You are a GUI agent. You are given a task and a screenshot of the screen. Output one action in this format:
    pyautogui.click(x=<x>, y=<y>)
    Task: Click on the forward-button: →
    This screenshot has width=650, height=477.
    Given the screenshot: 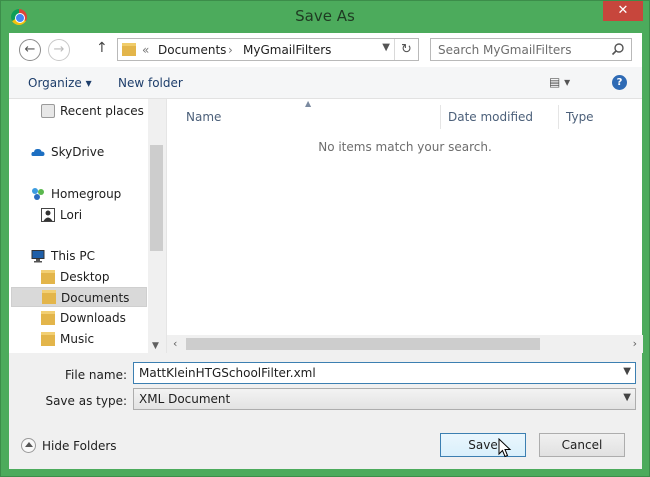 What is the action you would take?
    pyautogui.click(x=59, y=50)
    